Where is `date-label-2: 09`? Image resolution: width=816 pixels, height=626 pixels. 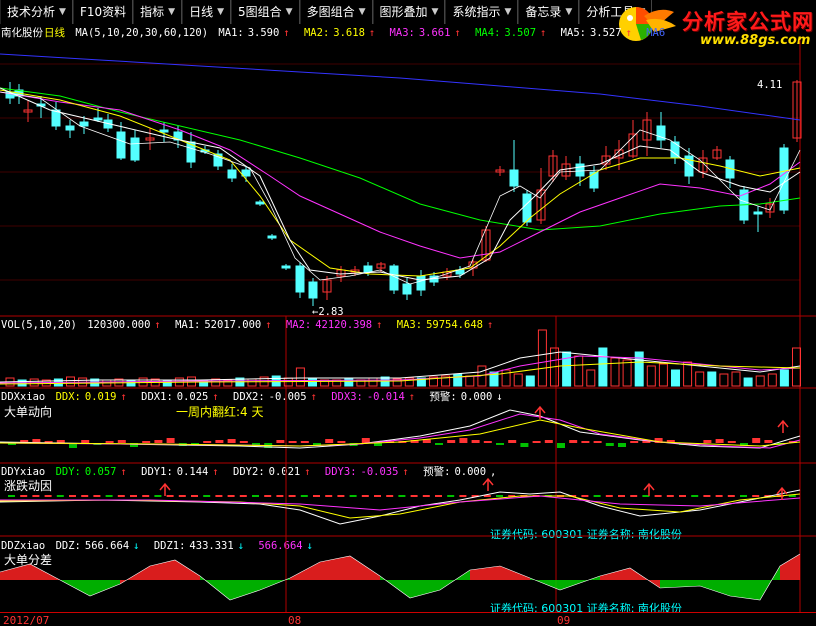
date-label-2: 09 is located at coordinates (564, 620).